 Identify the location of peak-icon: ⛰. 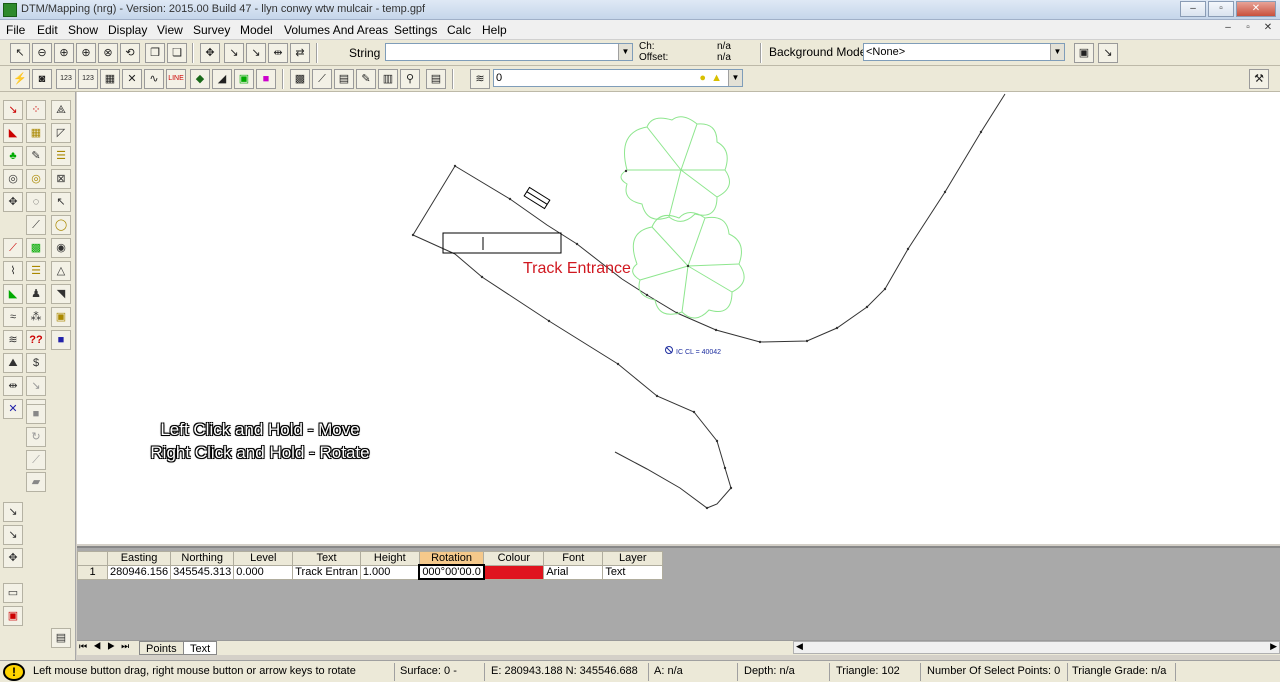
(13, 363).